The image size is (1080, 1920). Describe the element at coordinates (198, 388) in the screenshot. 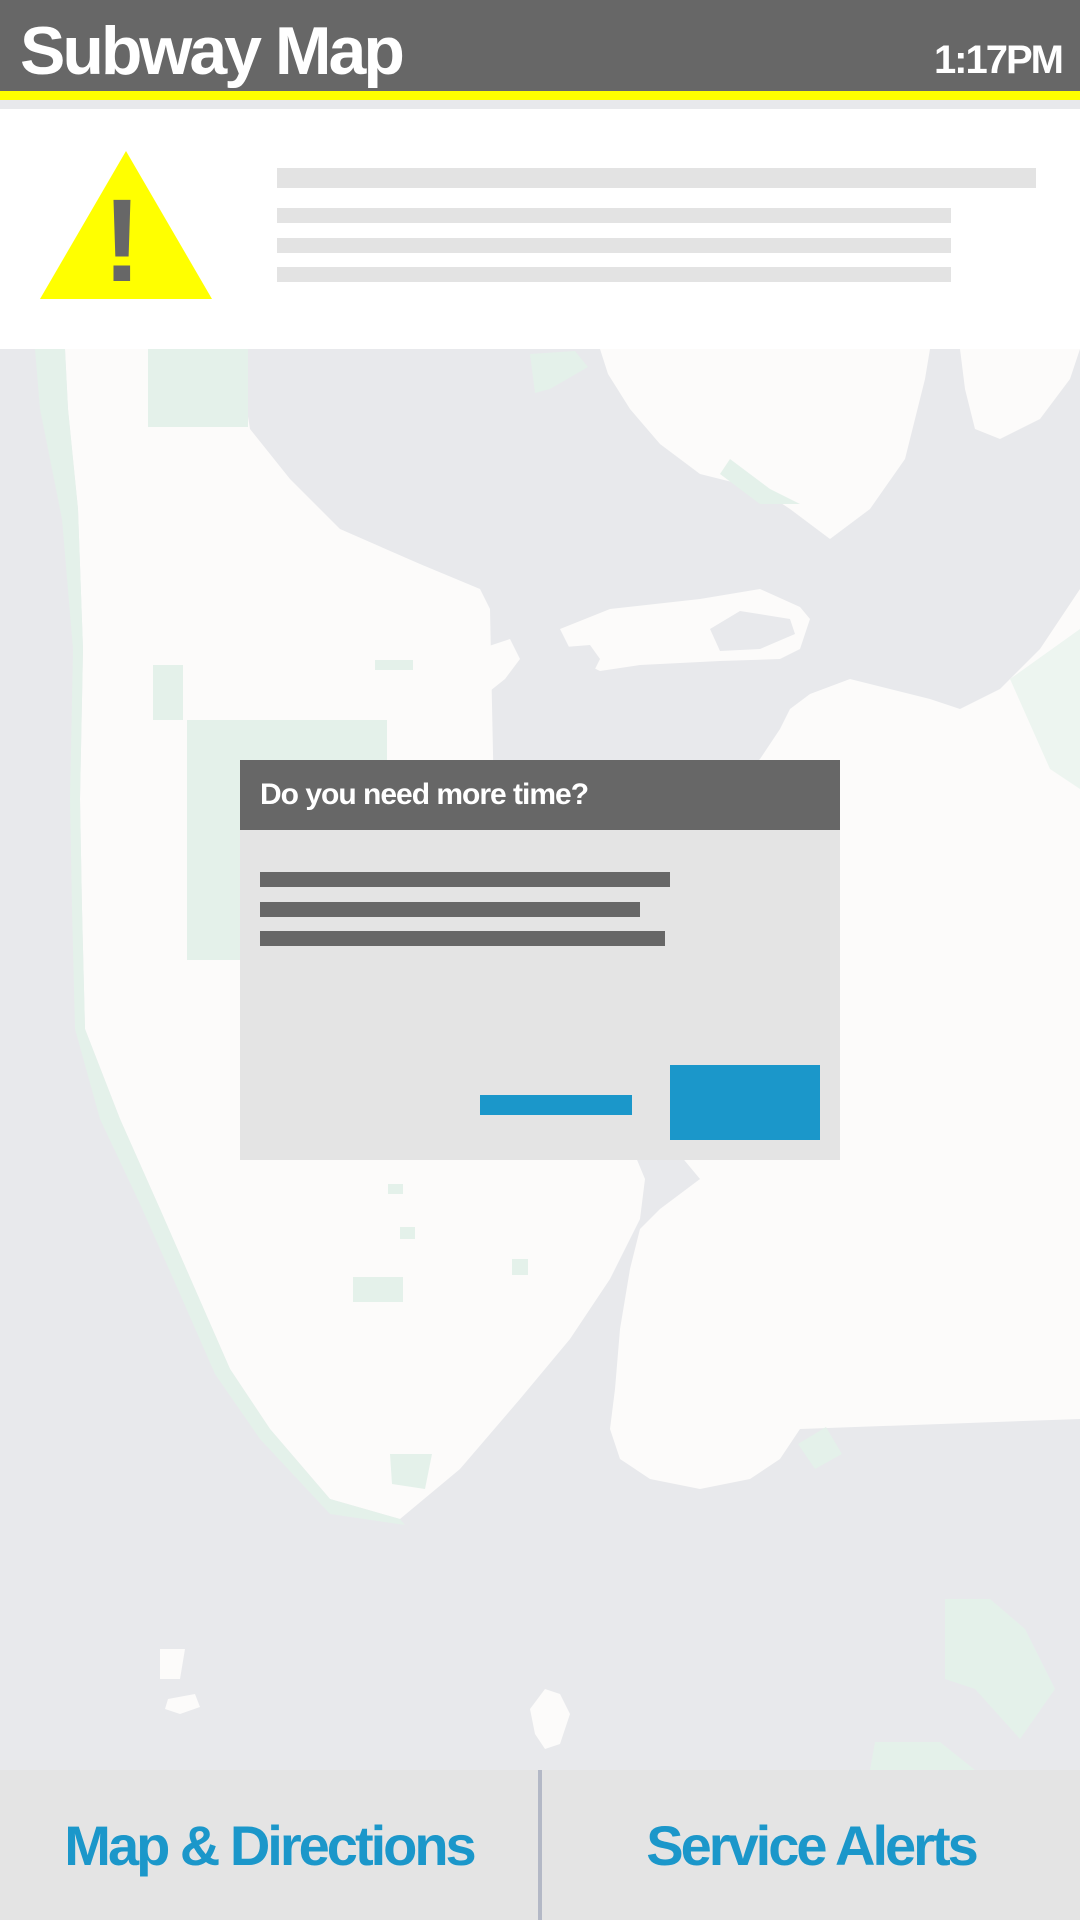

I see `park` at that location.